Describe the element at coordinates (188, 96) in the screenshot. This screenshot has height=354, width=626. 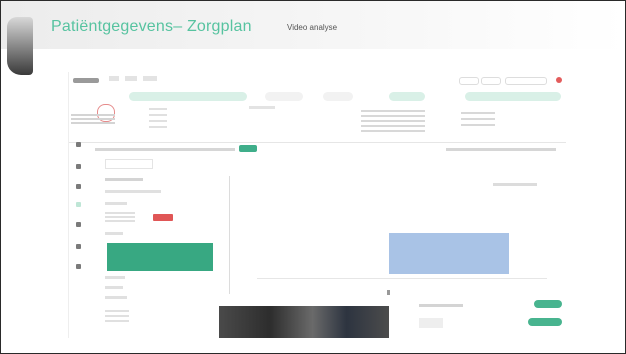
I see `tab-active` at that location.